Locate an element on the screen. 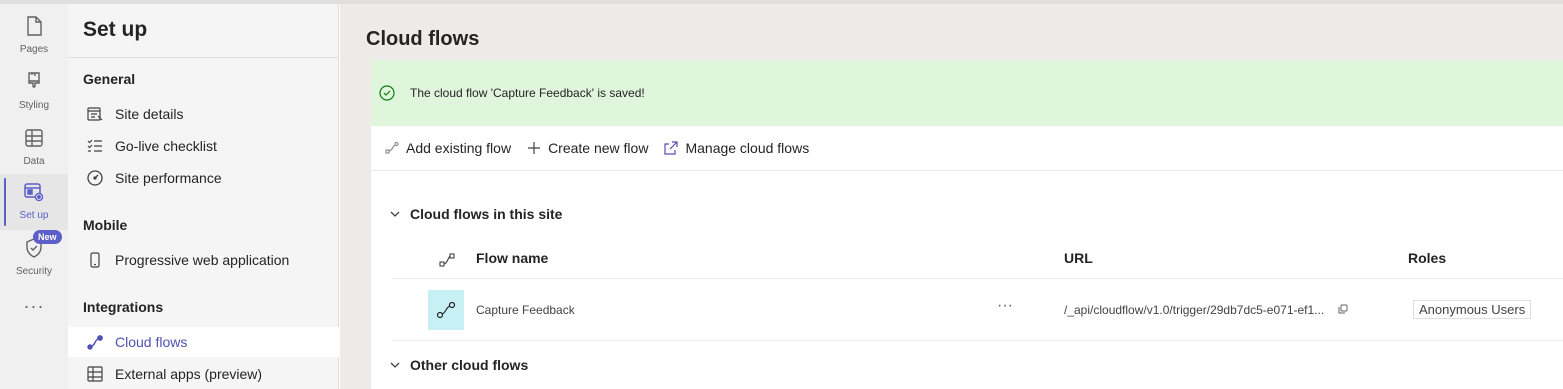 The image size is (1563, 389). open-external-icon is located at coordinates (671, 148).